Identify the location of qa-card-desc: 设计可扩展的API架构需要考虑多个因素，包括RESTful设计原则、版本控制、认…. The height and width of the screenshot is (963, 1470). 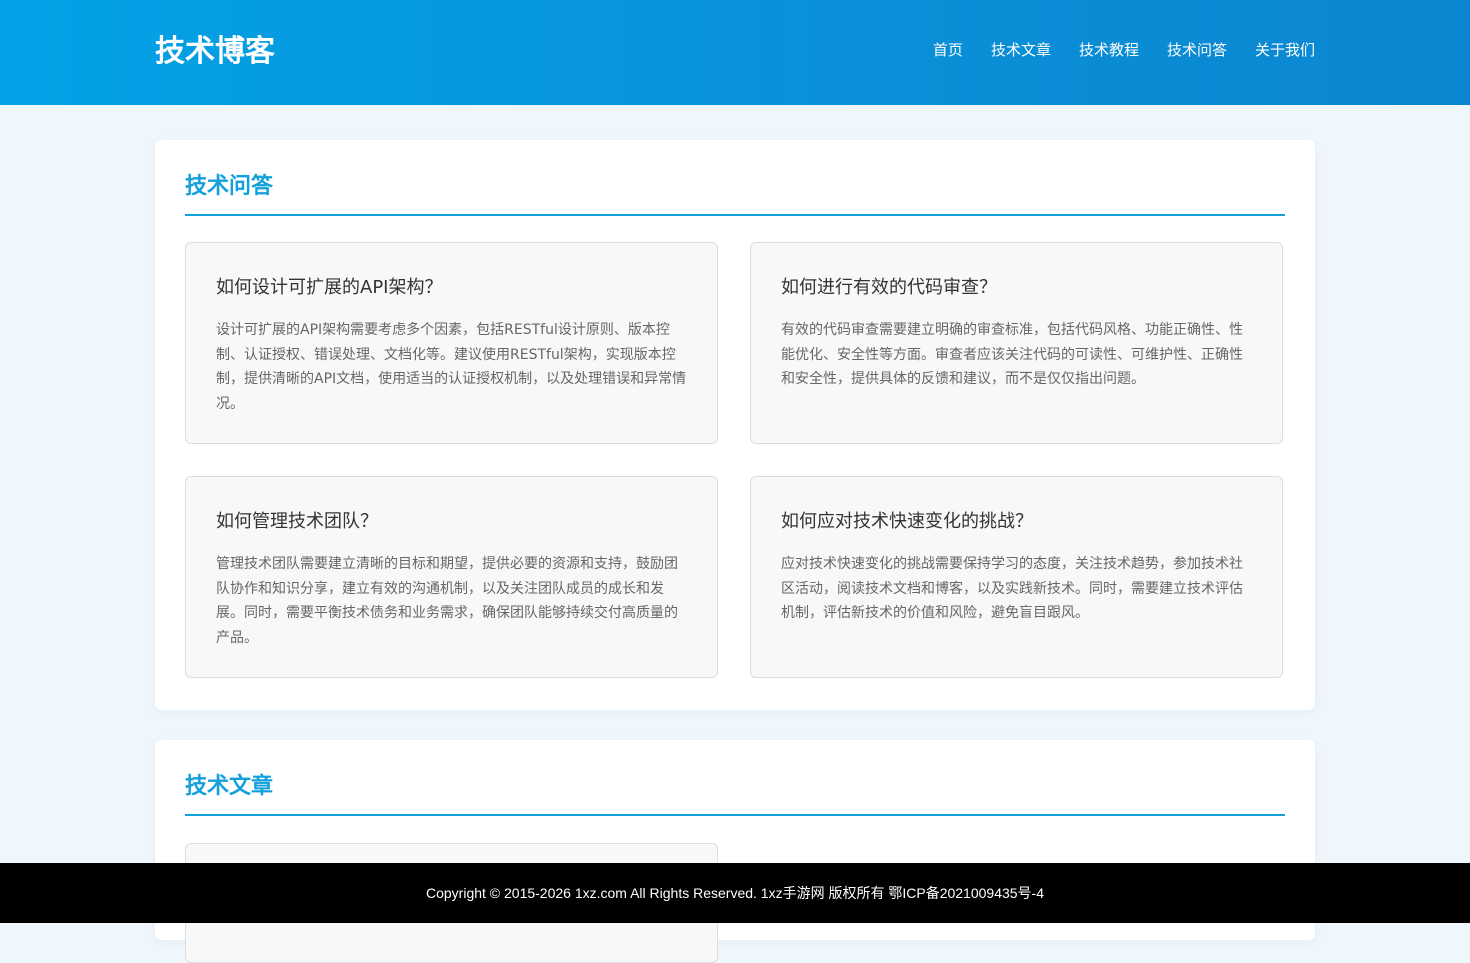
(451, 367).